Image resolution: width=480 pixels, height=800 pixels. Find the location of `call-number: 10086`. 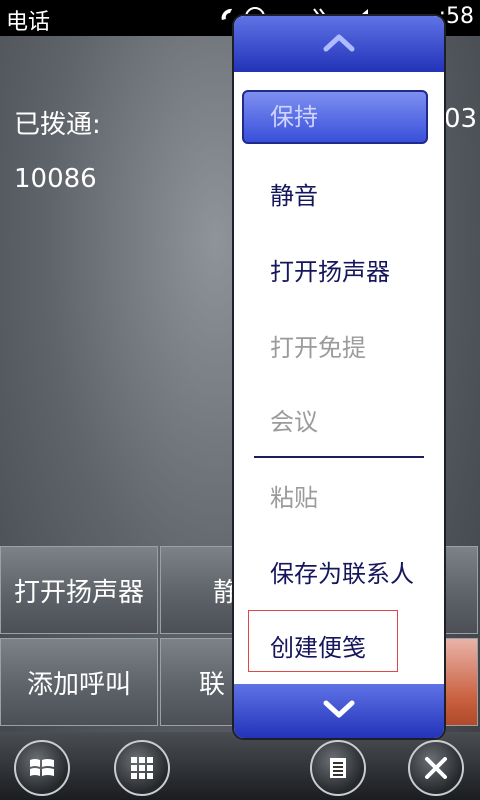

call-number: 10086 is located at coordinates (55, 179).